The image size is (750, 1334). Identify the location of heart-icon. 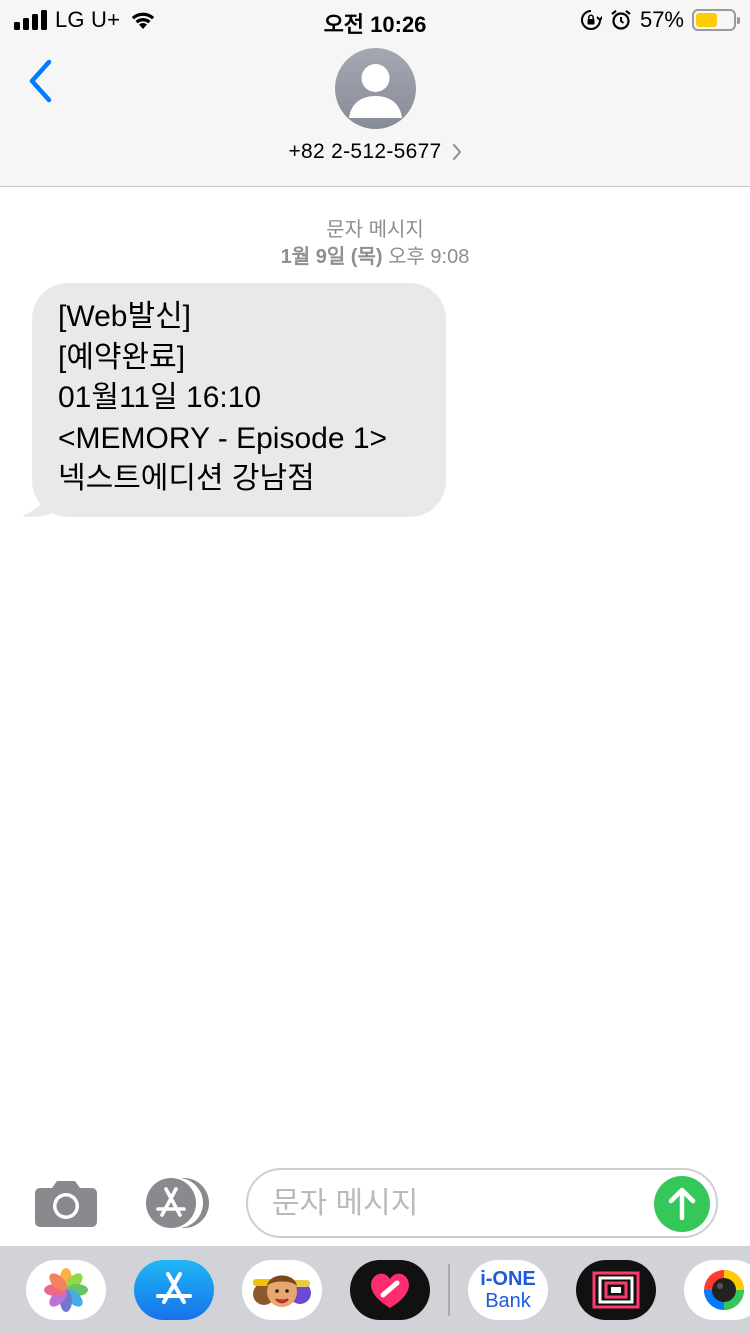
(390, 1290).